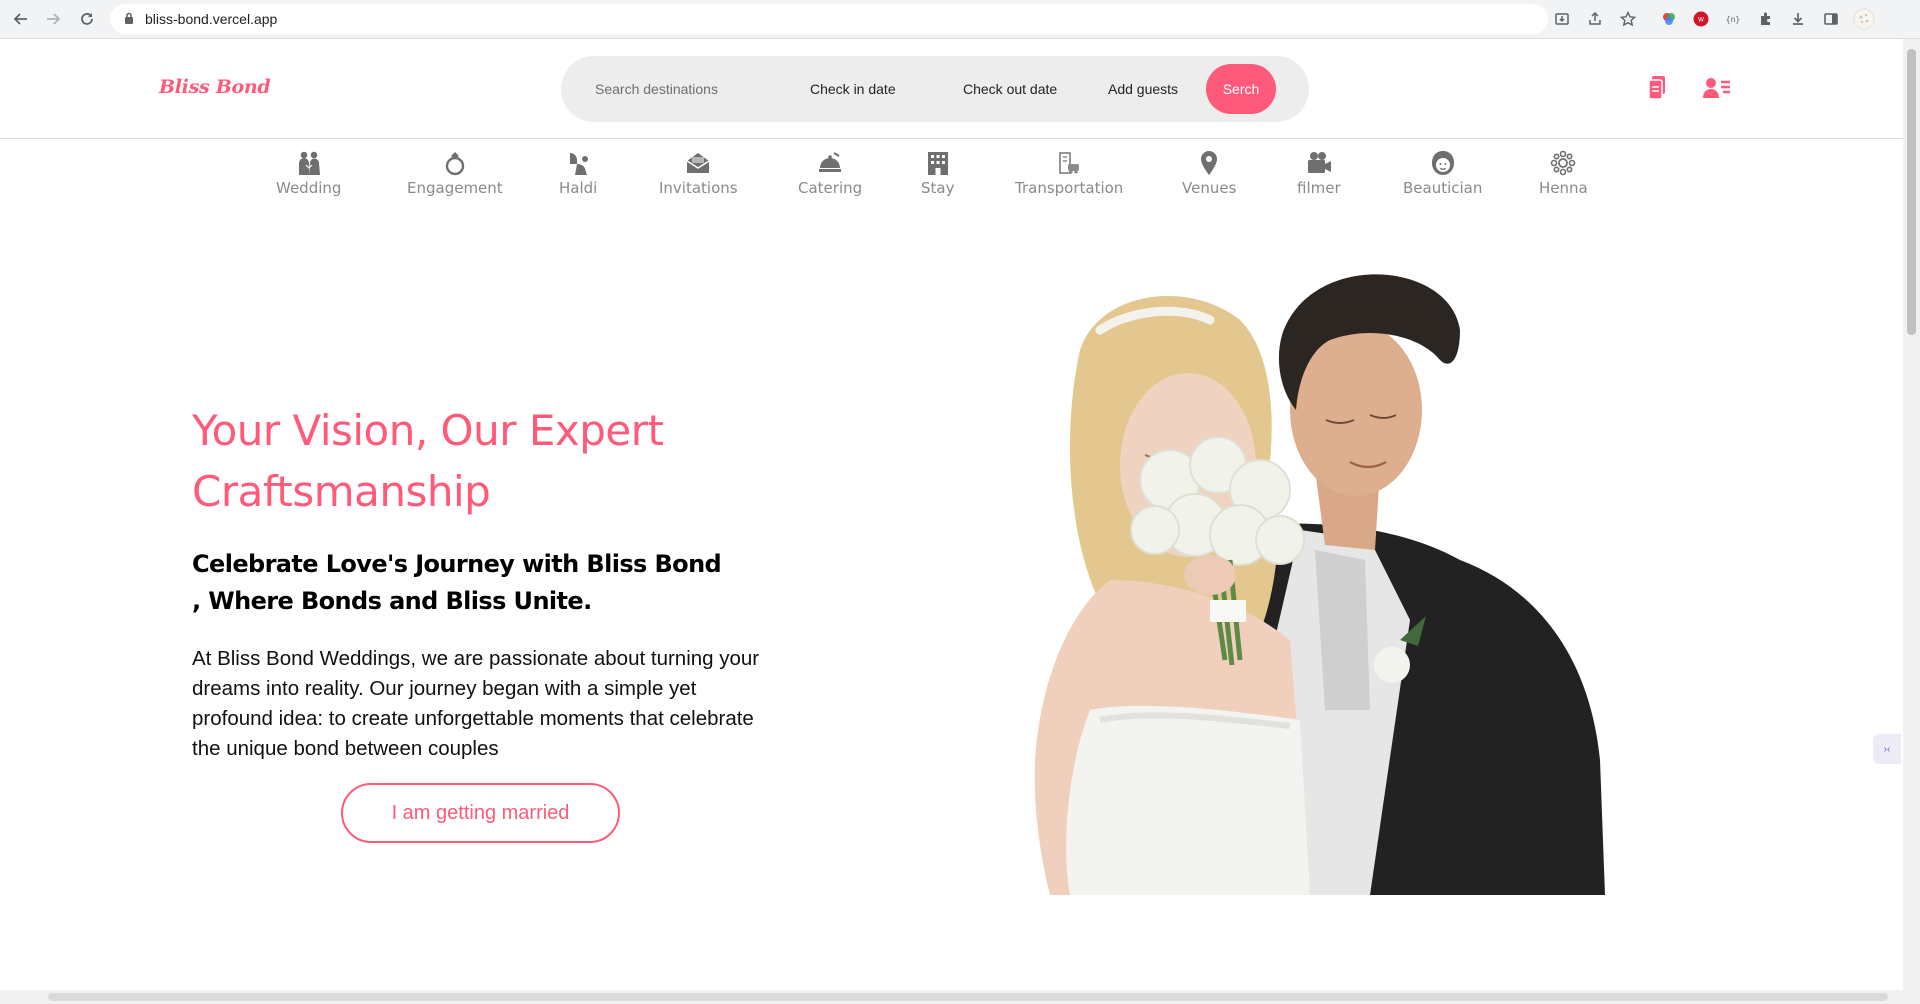 Image resolution: width=1920 pixels, height=1004 pixels. I want to click on json-extension-icon: {n}, so click(1733, 19).